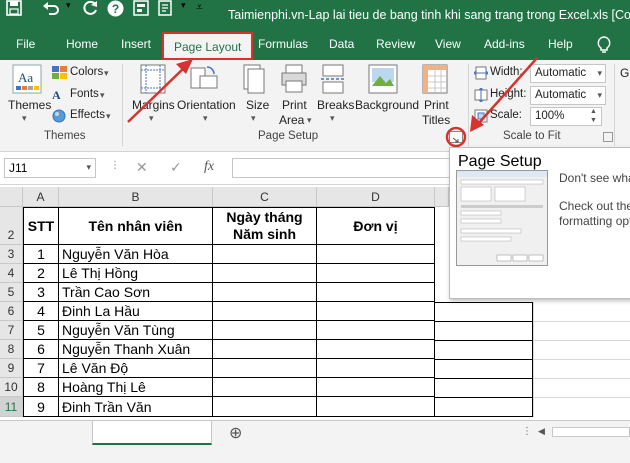 The image size is (630, 463). Describe the element at coordinates (86, 72) in the screenshot. I see `colors-button: Colors` at that location.